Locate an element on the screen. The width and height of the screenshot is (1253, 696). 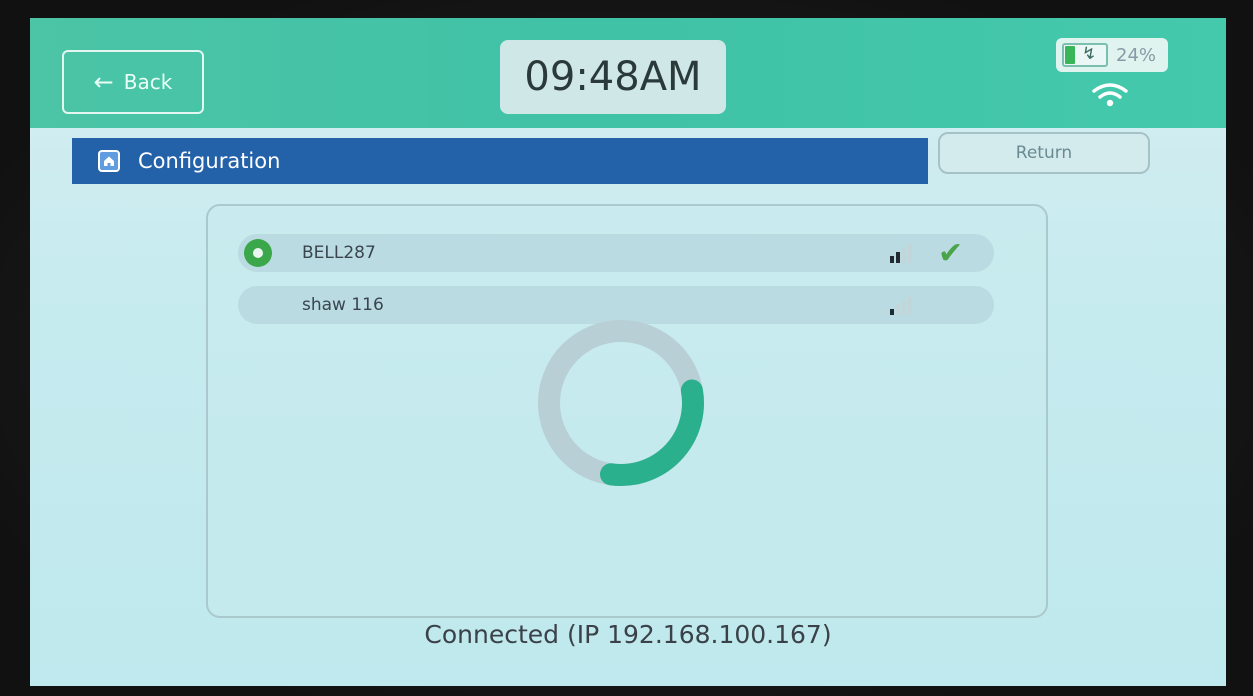
connected-check-icon: ✔ is located at coordinates (951, 253).